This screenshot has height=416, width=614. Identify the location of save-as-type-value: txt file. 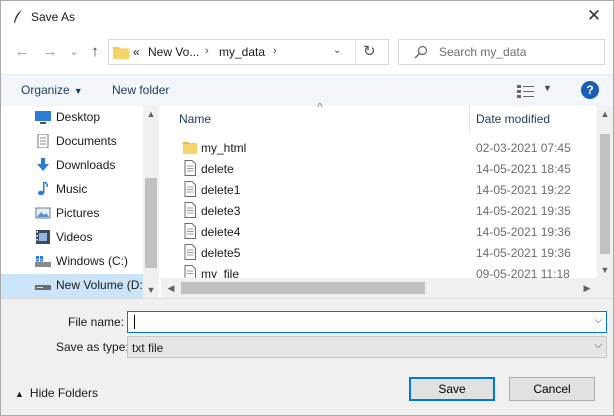
(148, 348).